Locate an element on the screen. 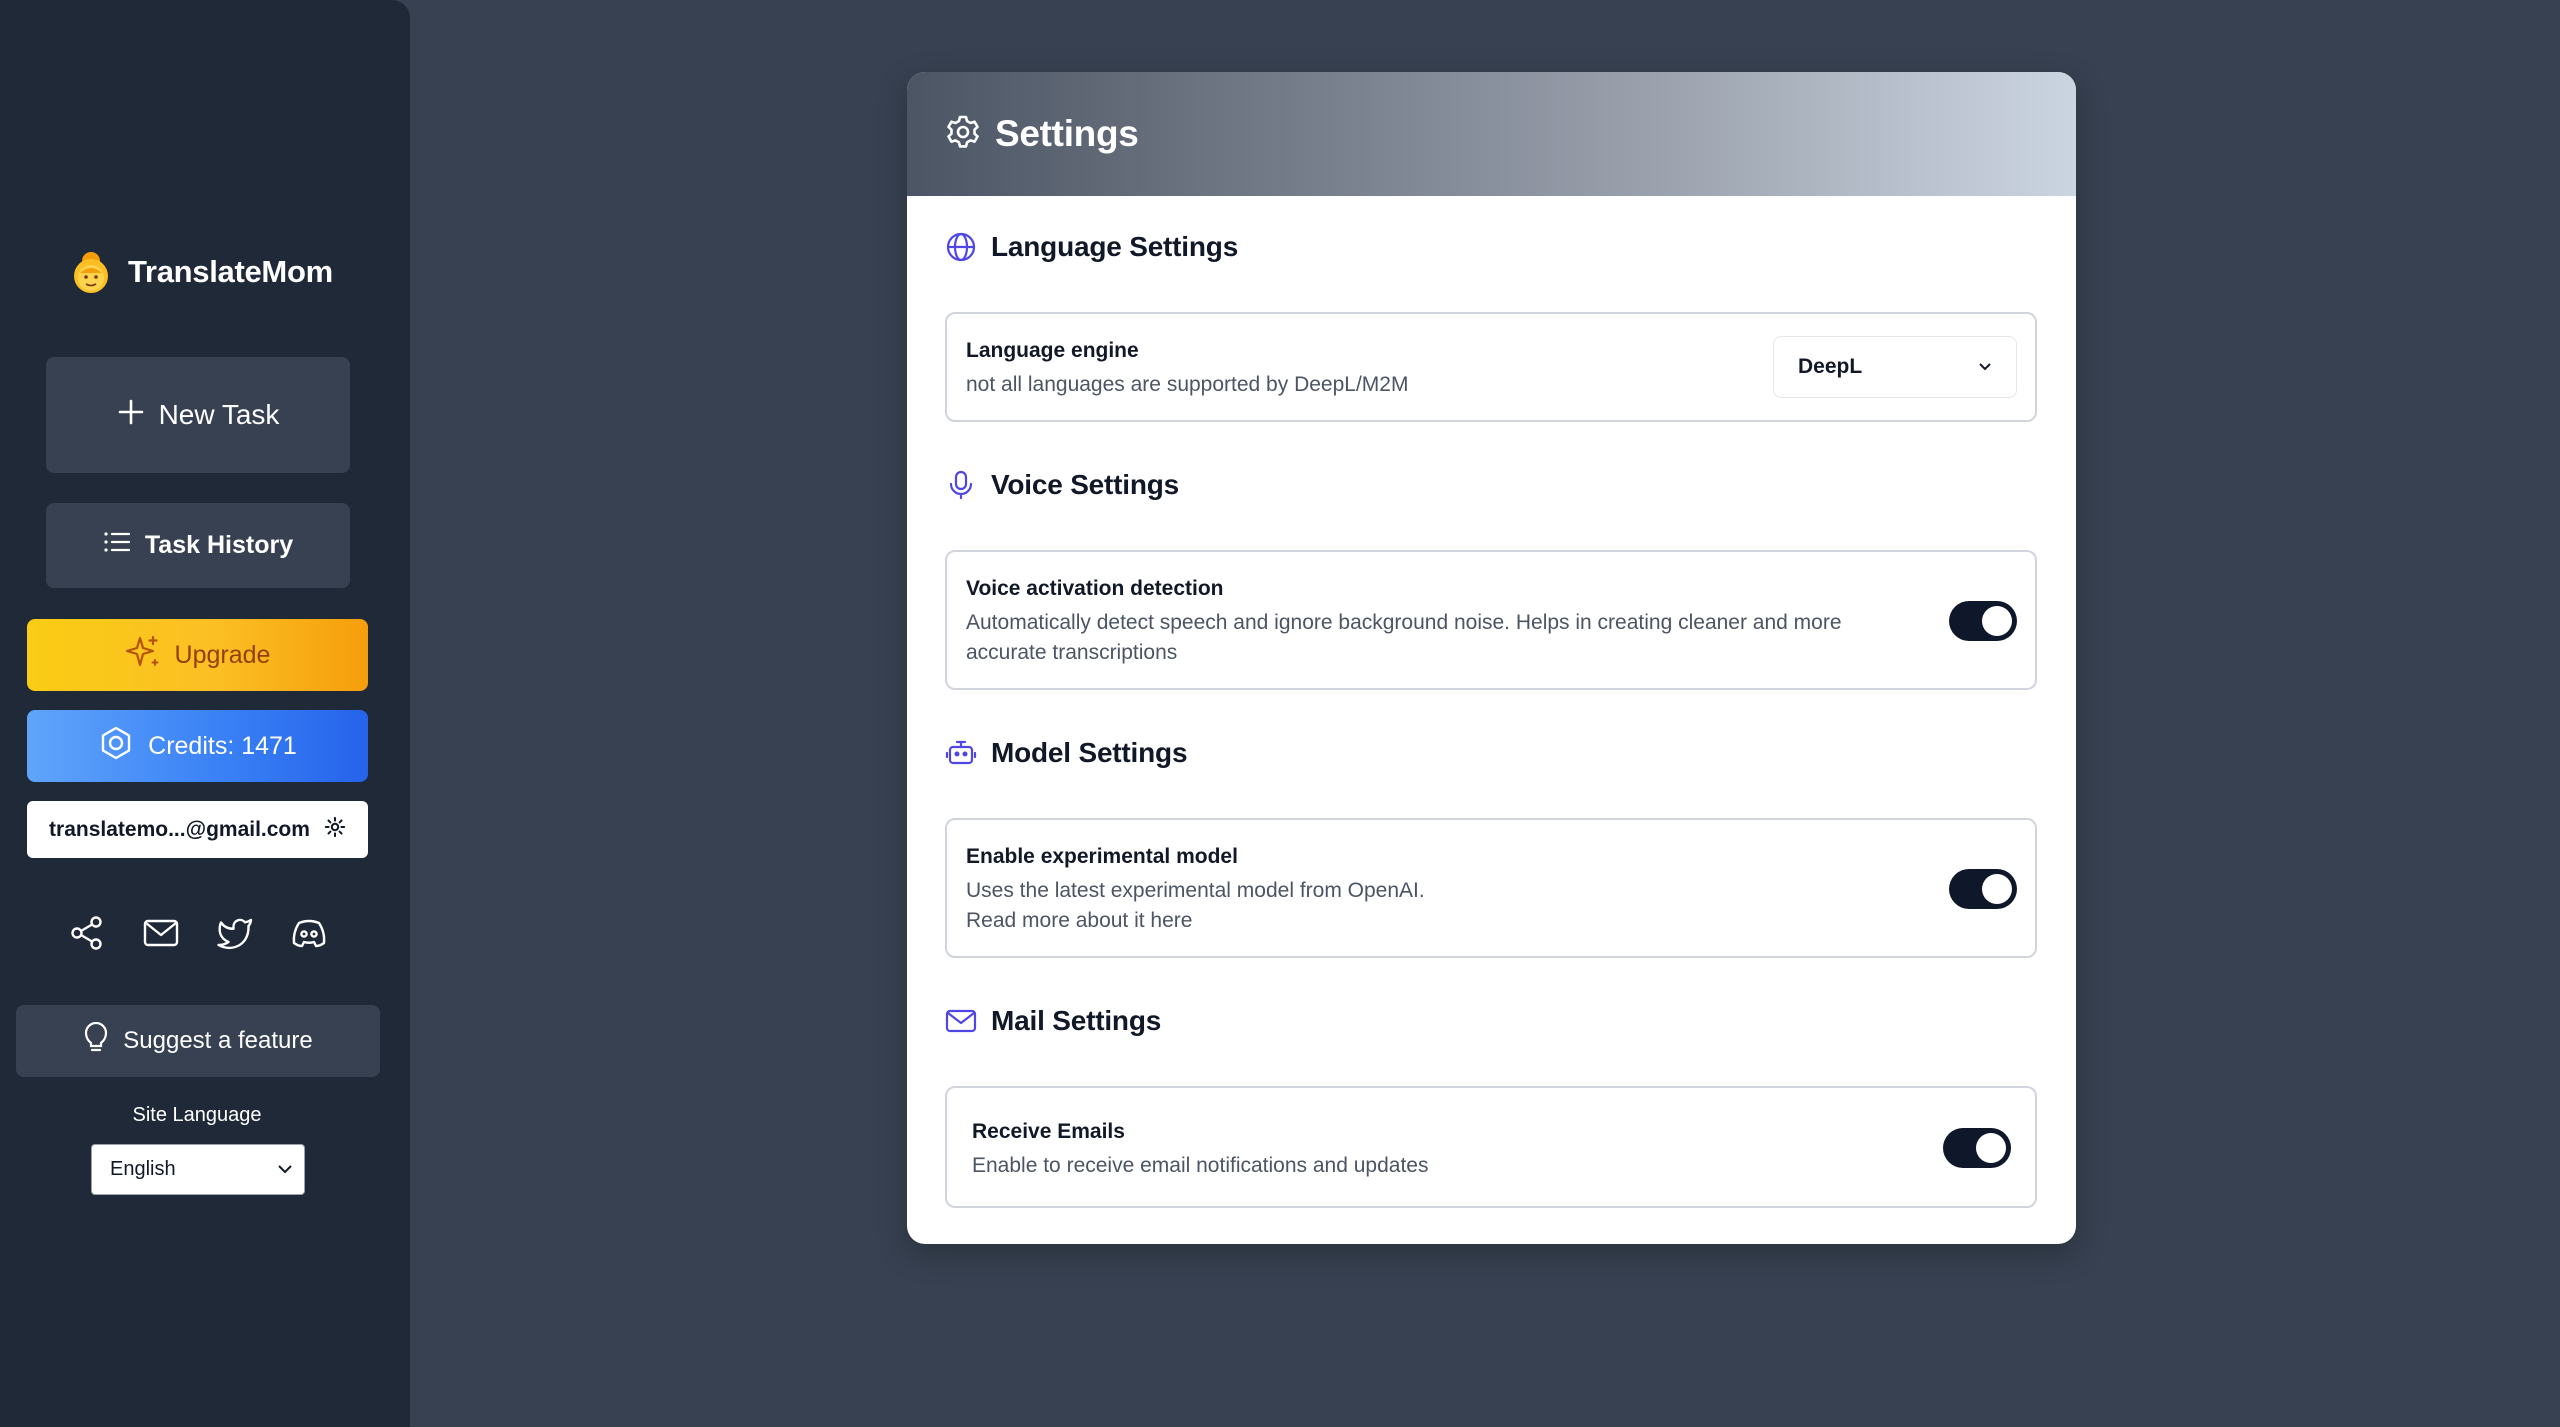 The width and height of the screenshot is (2560, 1427). setting-label: Language engine is located at coordinates (1052, 350).